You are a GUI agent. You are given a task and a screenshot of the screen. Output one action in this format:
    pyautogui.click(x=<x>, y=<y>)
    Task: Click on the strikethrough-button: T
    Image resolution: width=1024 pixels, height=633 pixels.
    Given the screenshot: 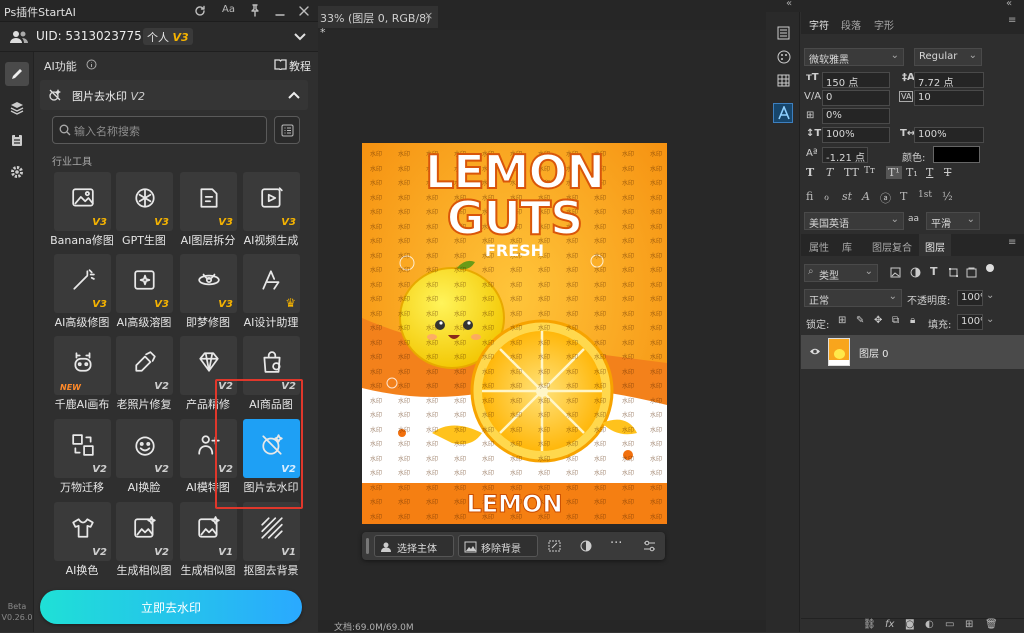 What is the action you would take?
    pyautogui.click(x=947, y=172)
    